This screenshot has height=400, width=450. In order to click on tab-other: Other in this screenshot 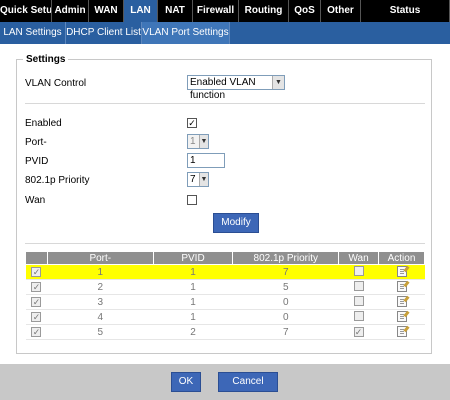, I will do `click(341, 11)`.